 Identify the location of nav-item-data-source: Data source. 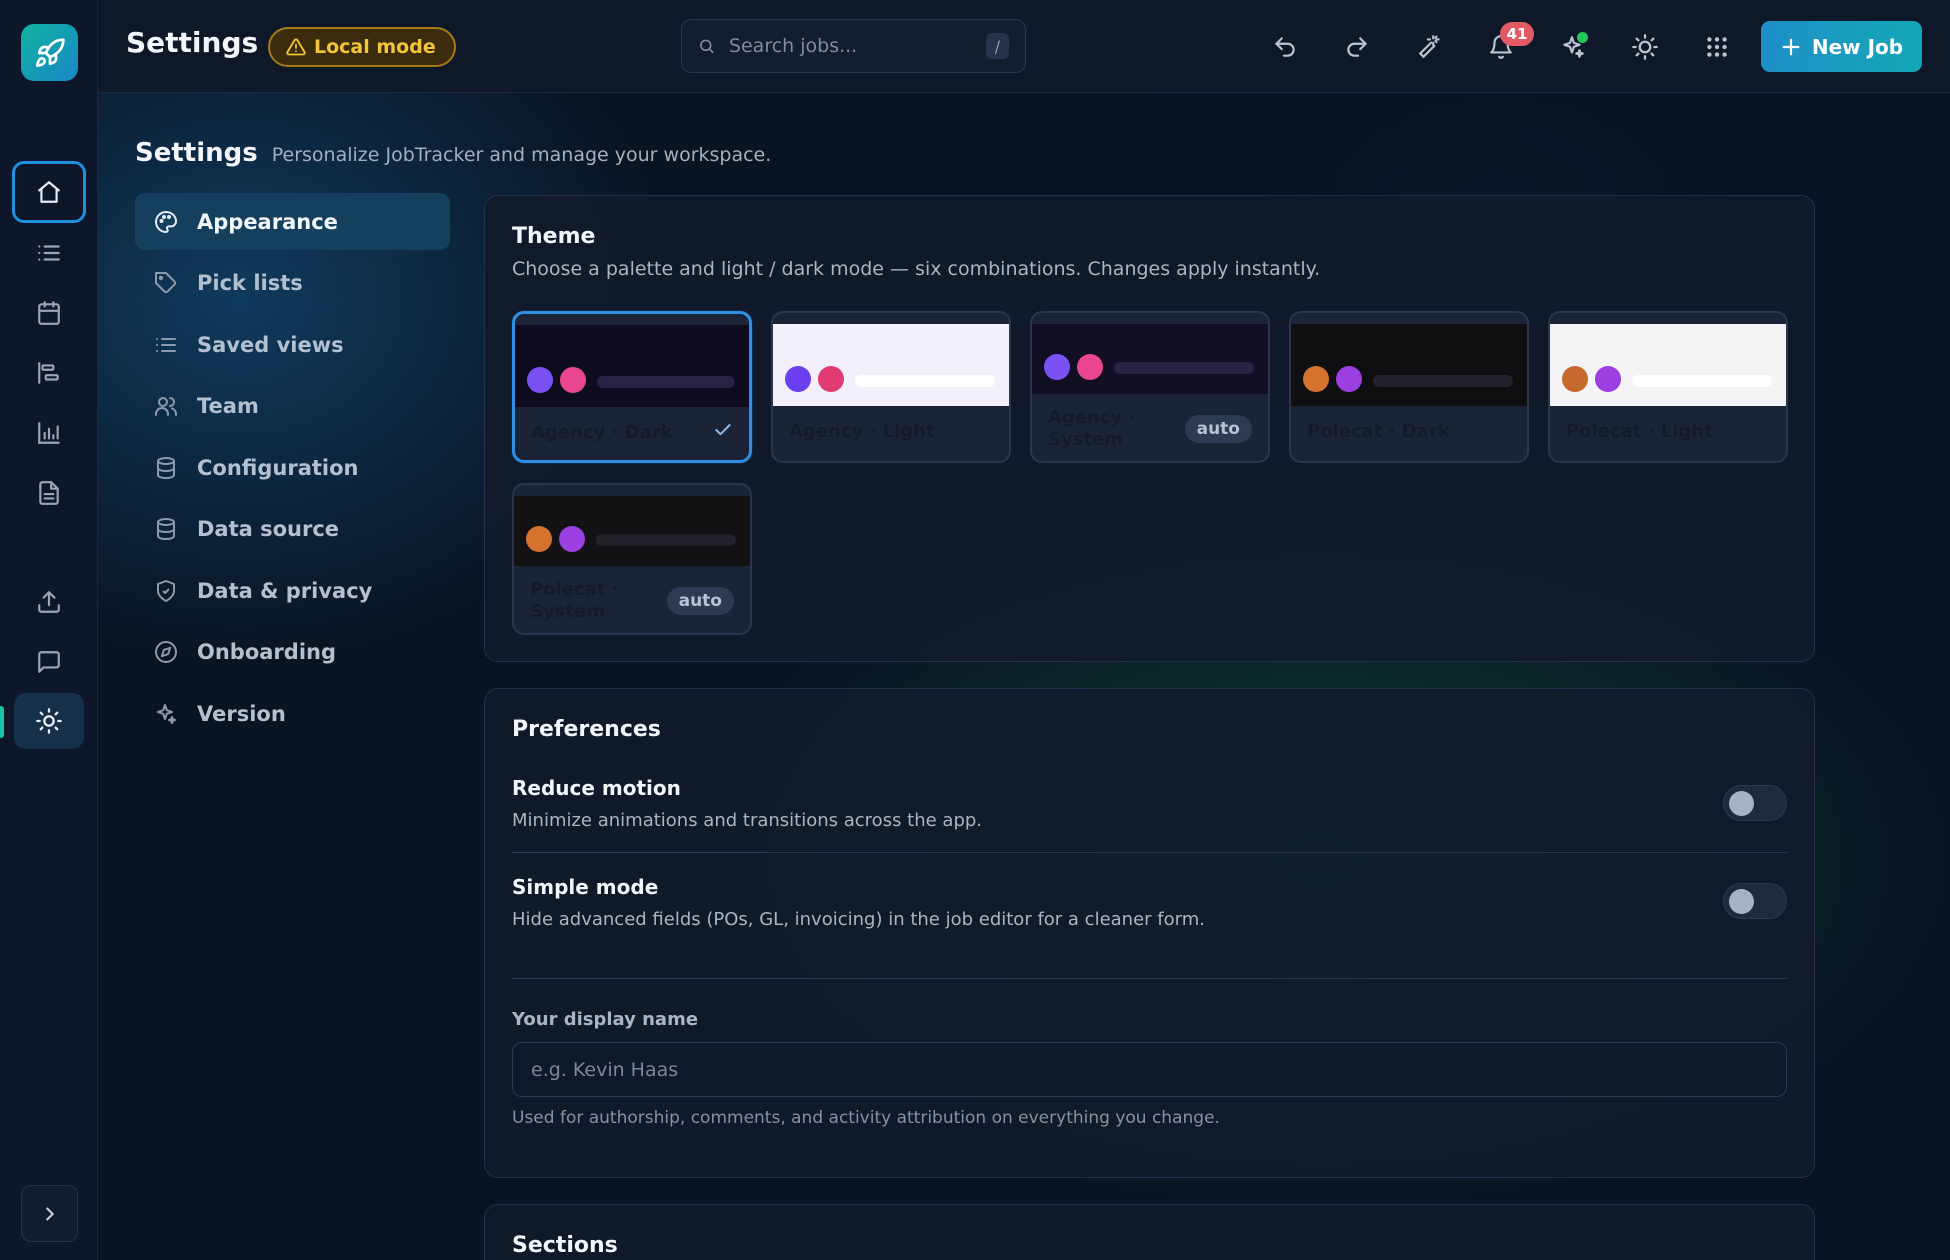
(292, 529).